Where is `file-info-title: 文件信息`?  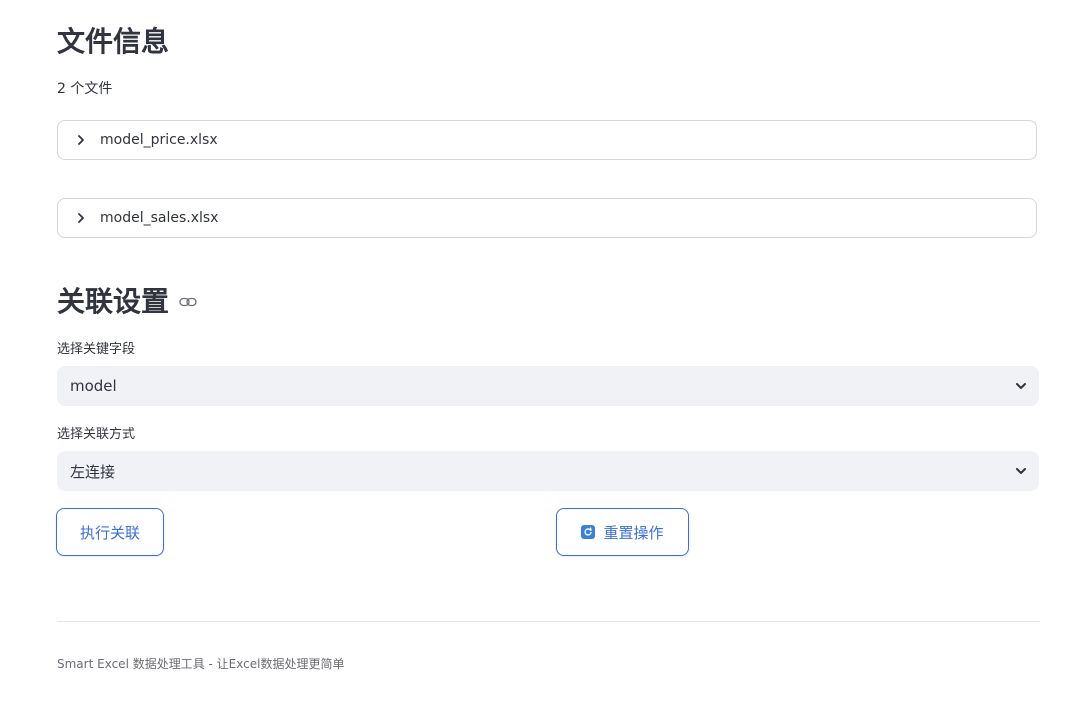 file-info-title: 文件信息 is located at coordinates (113, 41).